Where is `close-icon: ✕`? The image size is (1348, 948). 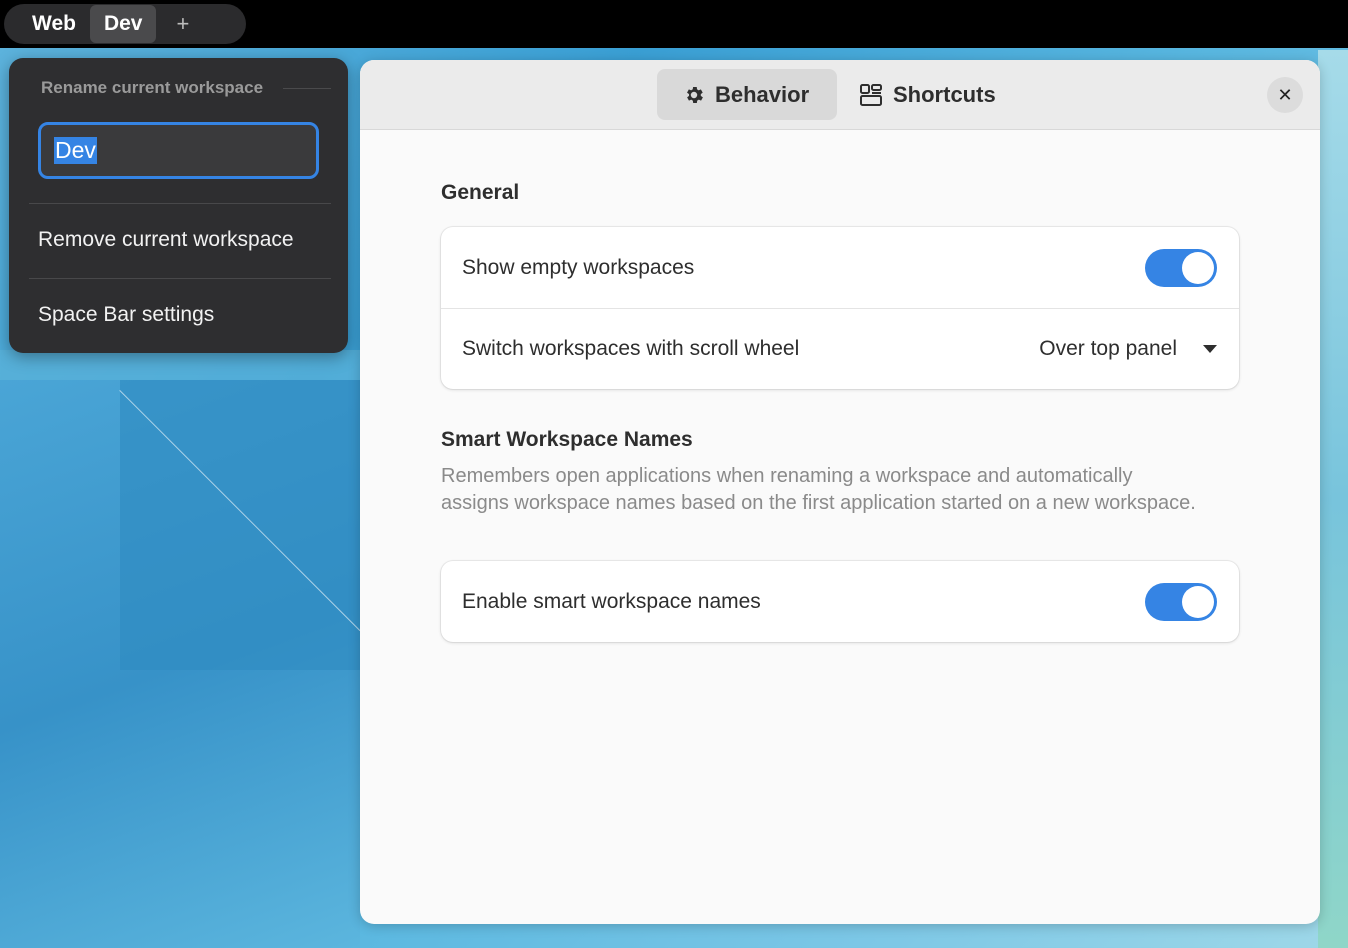 close-icon: ✕ is located at coordinates (1285, 94).